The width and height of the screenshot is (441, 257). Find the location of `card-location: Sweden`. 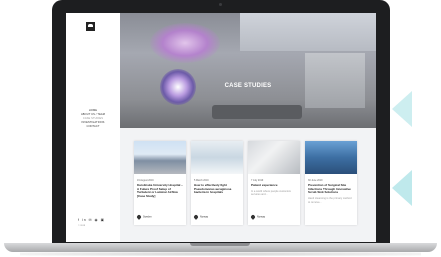

card-location: Sweden is located at coordinates (144, 217).